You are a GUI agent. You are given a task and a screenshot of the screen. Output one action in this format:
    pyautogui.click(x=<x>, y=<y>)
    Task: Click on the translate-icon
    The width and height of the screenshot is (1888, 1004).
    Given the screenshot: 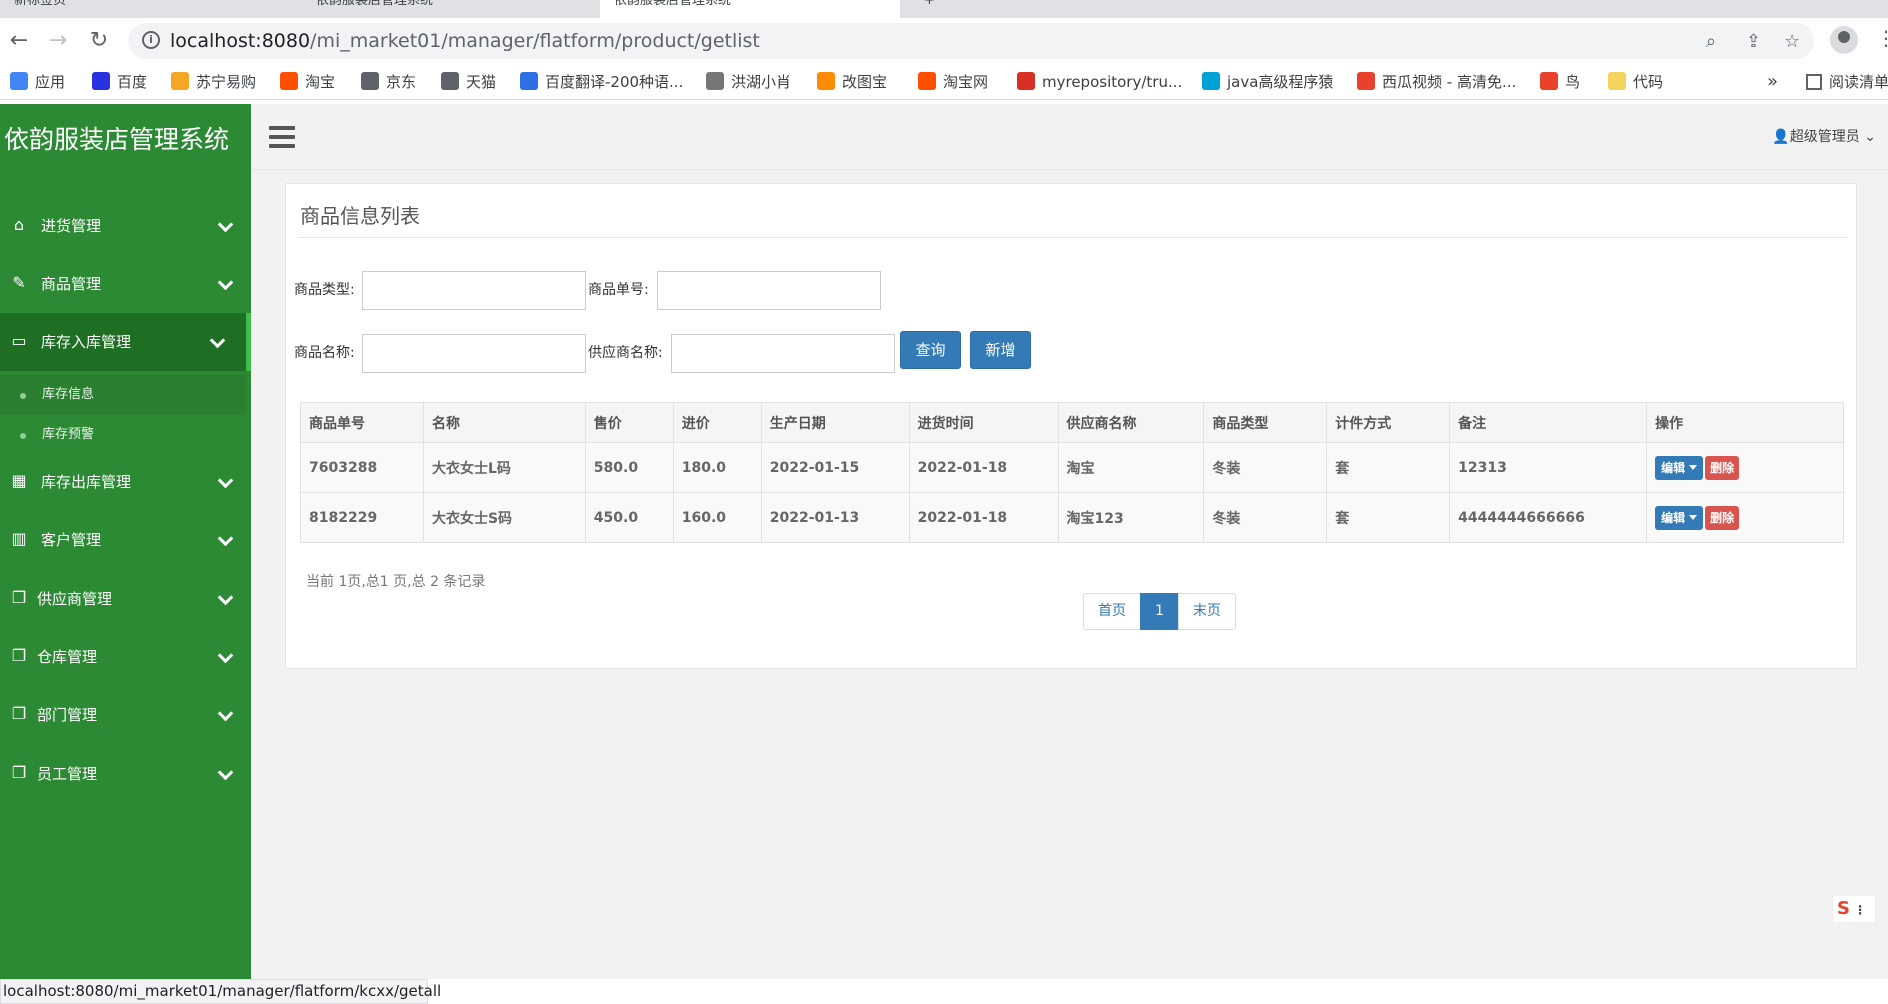 What is the action you would take?
    pyautogui.click(x=529, y=81)
    